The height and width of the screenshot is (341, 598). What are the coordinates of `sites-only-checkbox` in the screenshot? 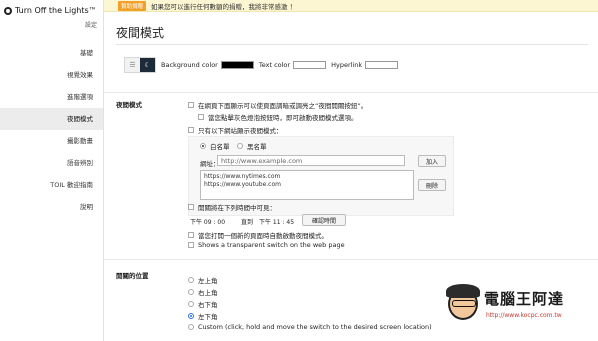 It's located at (191, 130).